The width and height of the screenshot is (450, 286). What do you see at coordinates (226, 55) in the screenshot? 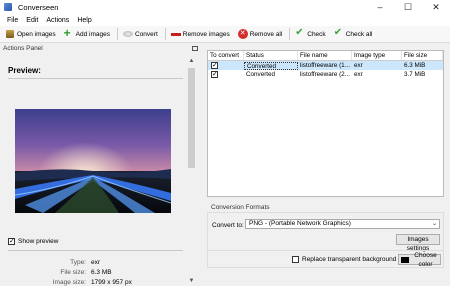
I see `col-to-convert: To convert` at bounding box center [226, 55].